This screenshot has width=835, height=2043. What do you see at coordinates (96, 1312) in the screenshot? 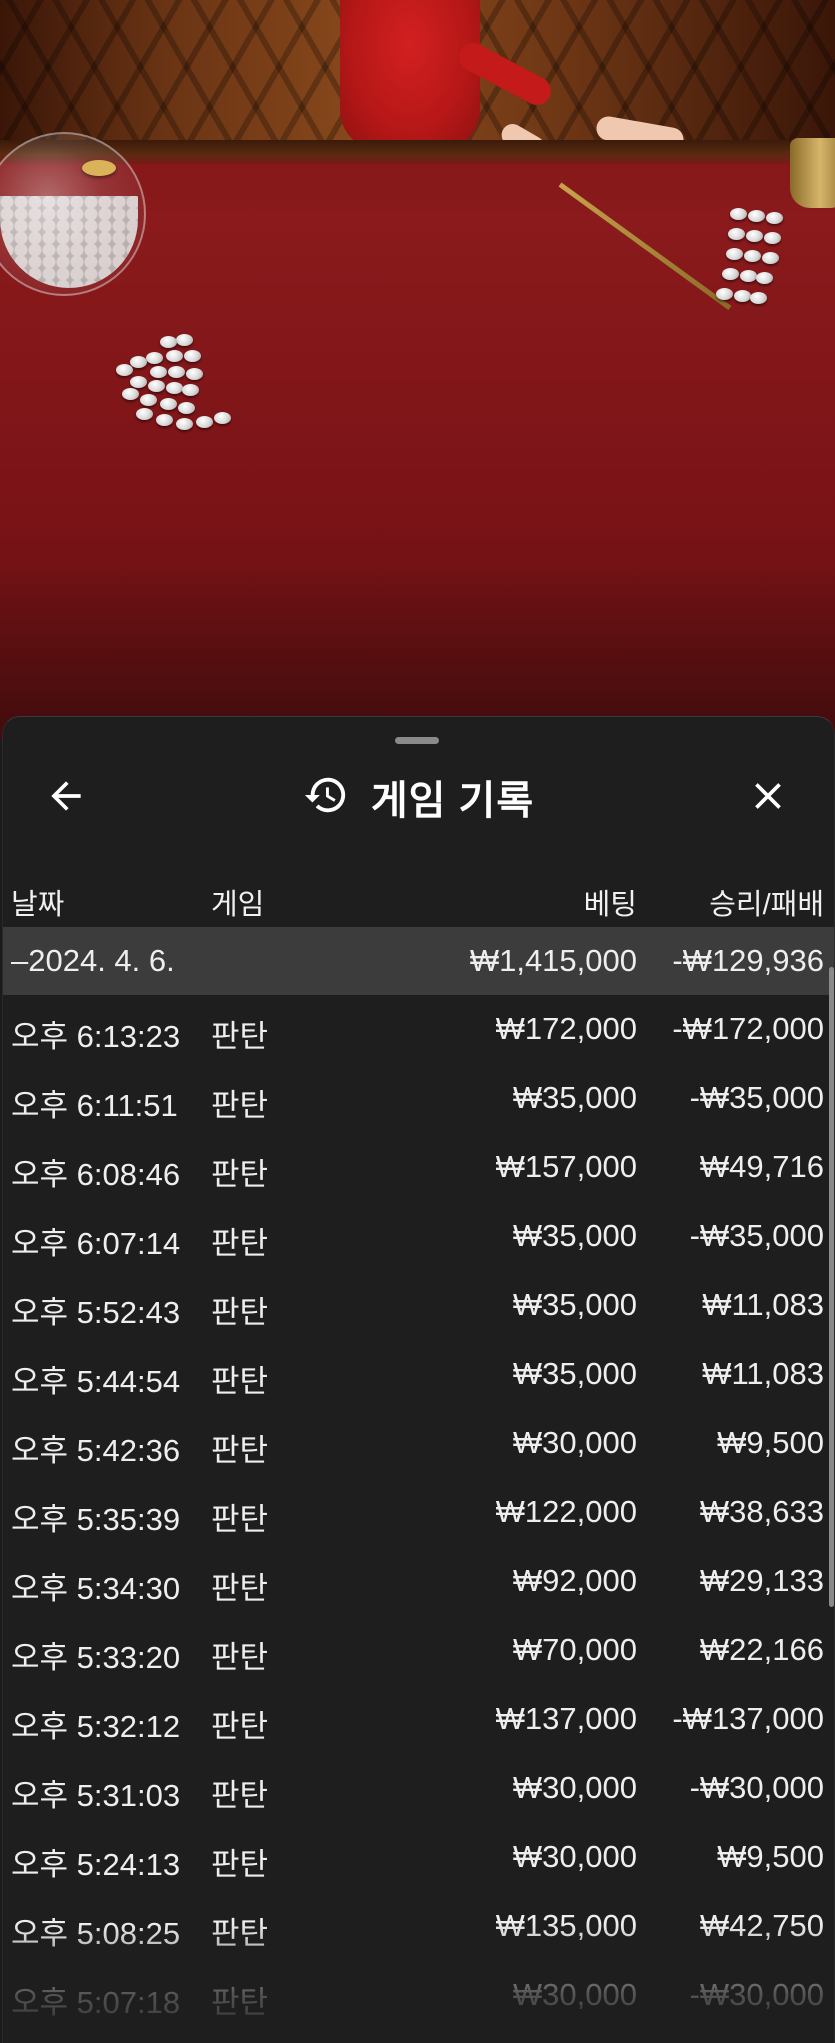
I see `row-time: 오후 5:52:43` at bounding box center [96, 1312].